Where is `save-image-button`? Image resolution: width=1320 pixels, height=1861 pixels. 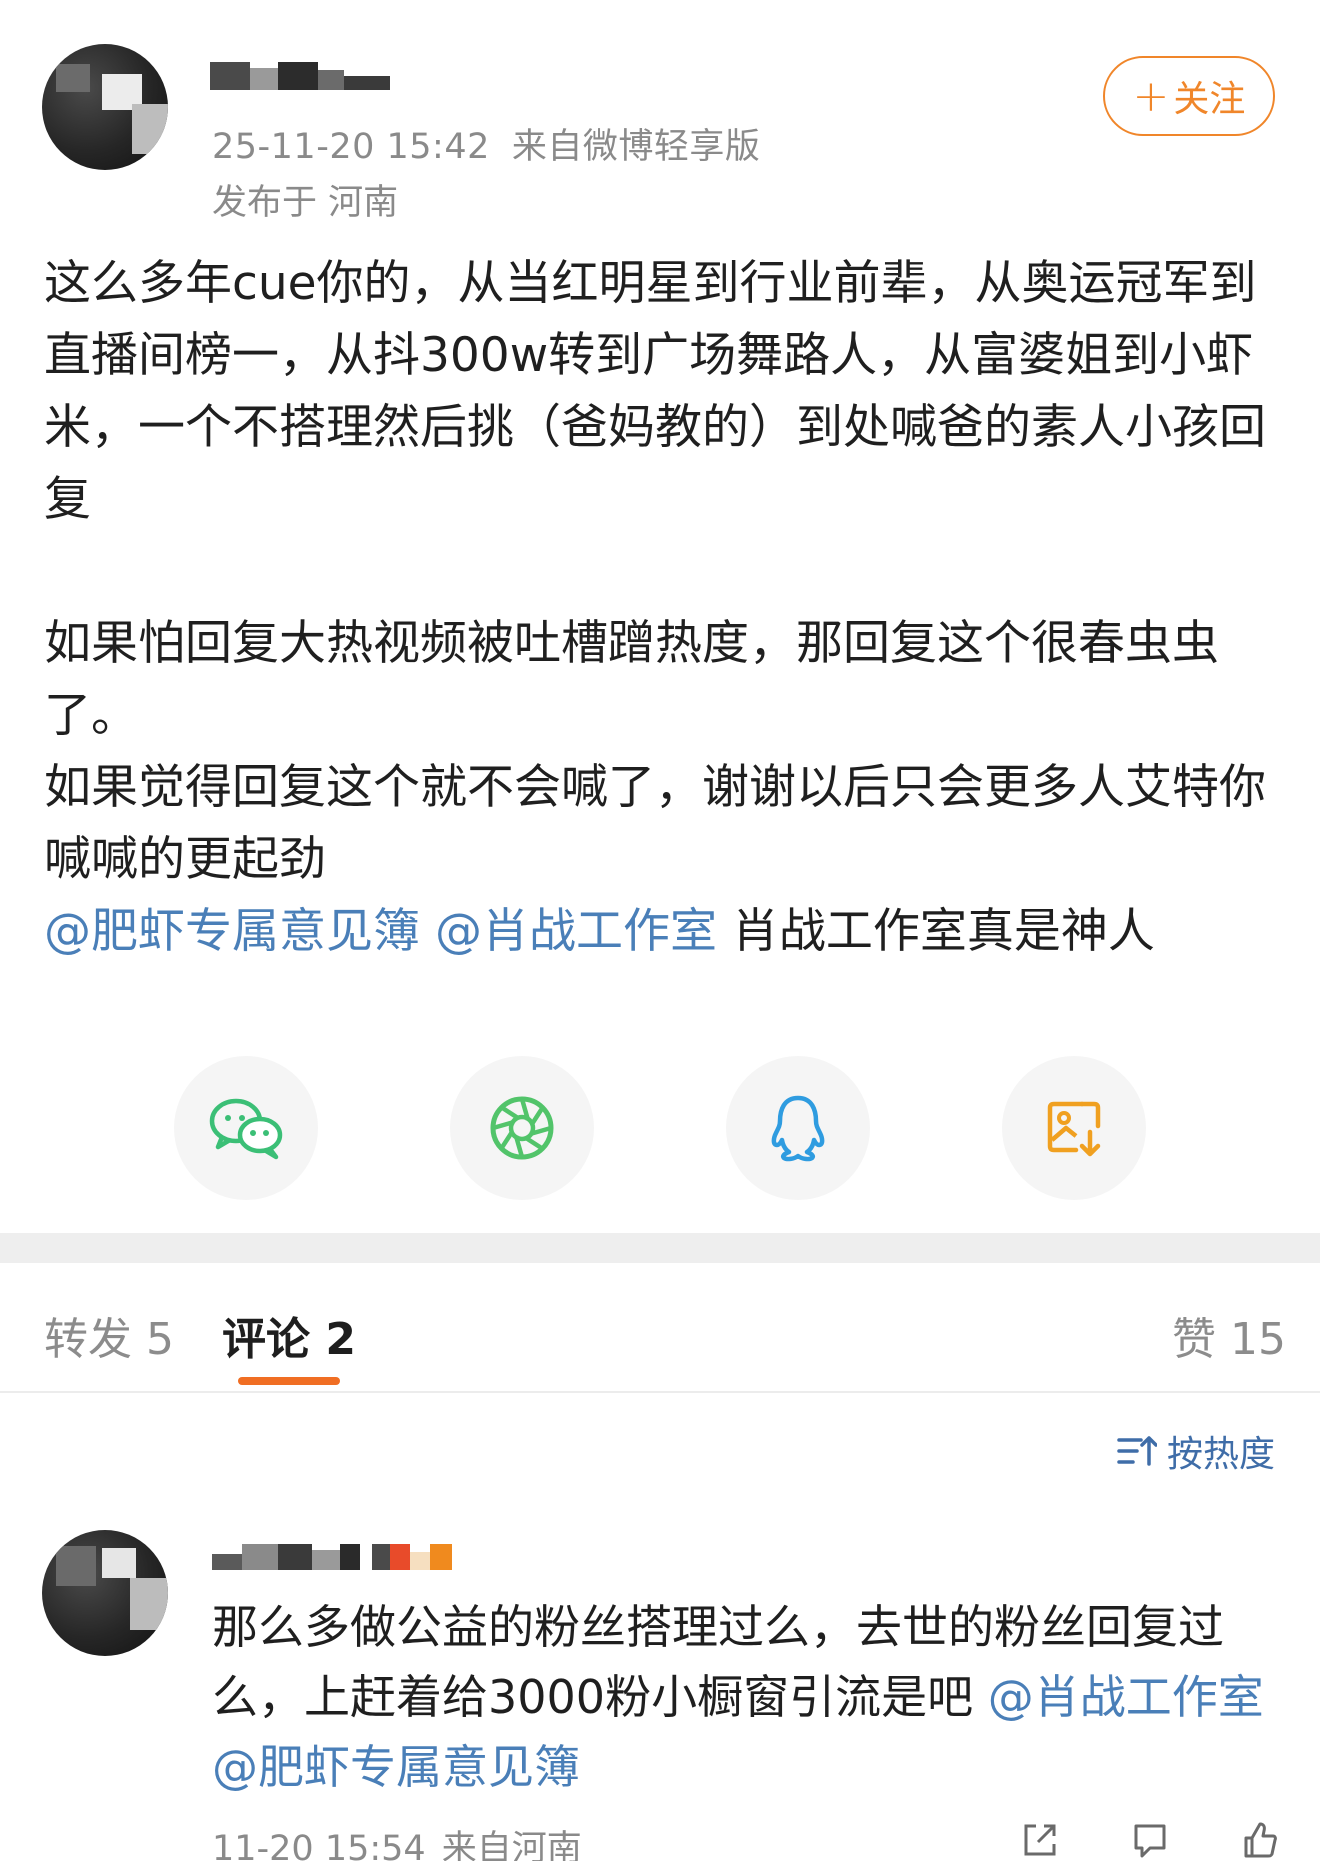
save-image-button is located at coordinates (1074, 1128).